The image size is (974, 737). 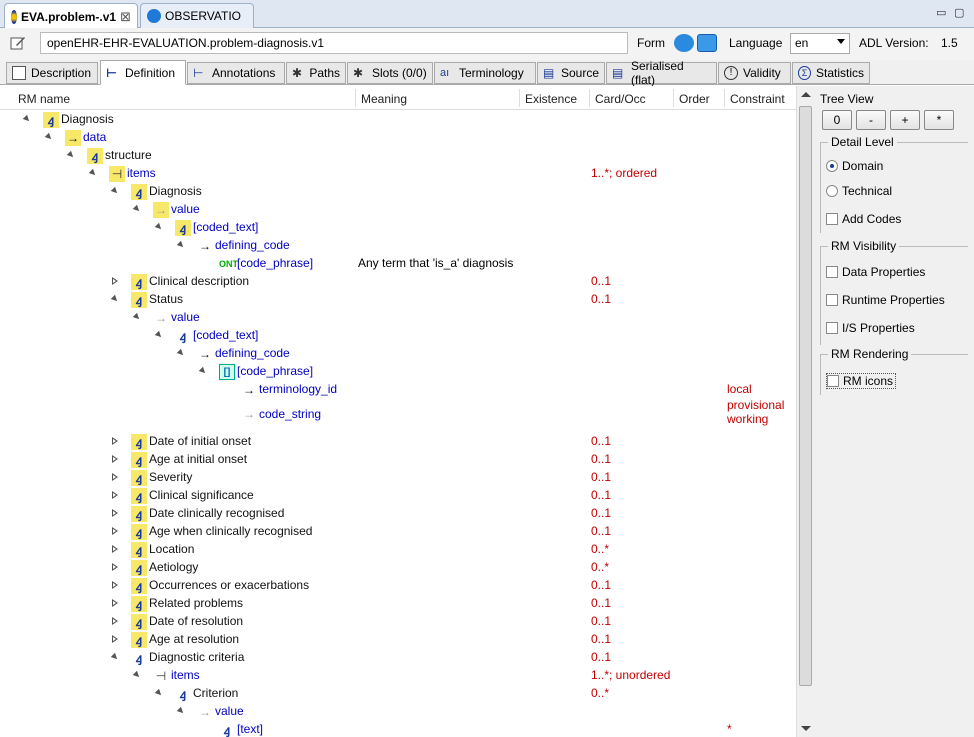 What do you see at coordinates (398, 676) in the screenshot?
I see `tree-row: ⊣ items 1..*; unordered` at bounding box center [398, 676].